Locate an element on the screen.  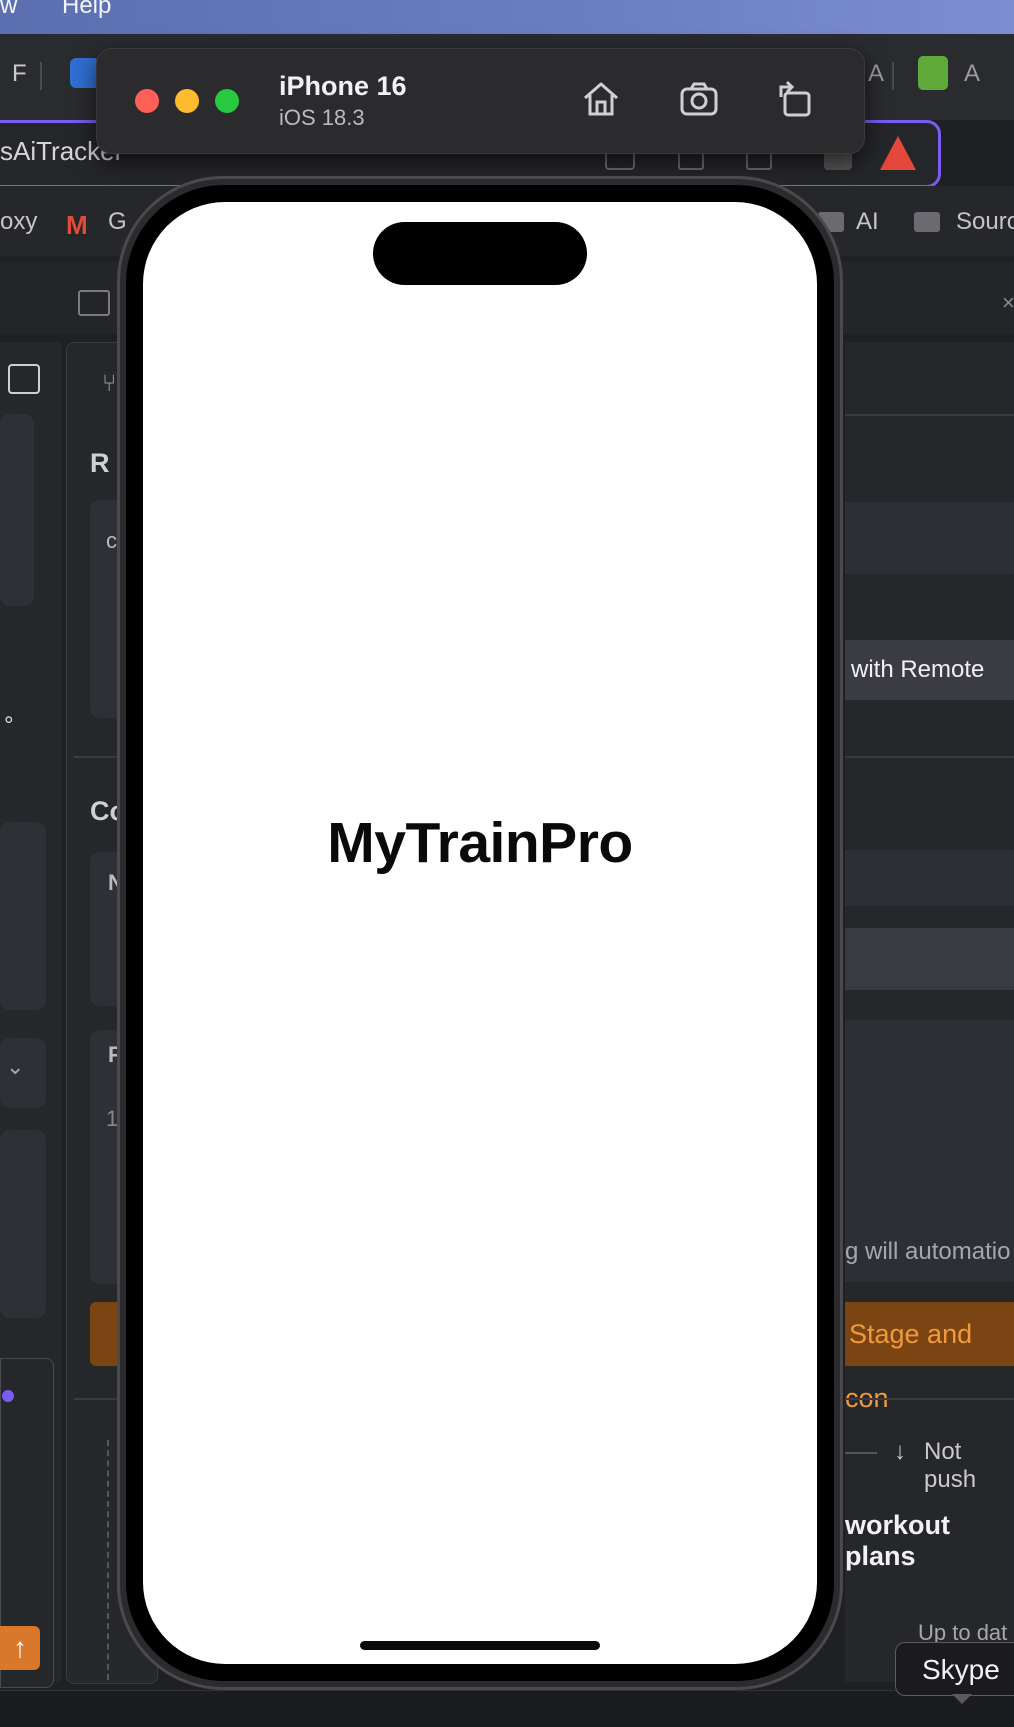
menu-item-help: Help is located at coordinates (86, 10).